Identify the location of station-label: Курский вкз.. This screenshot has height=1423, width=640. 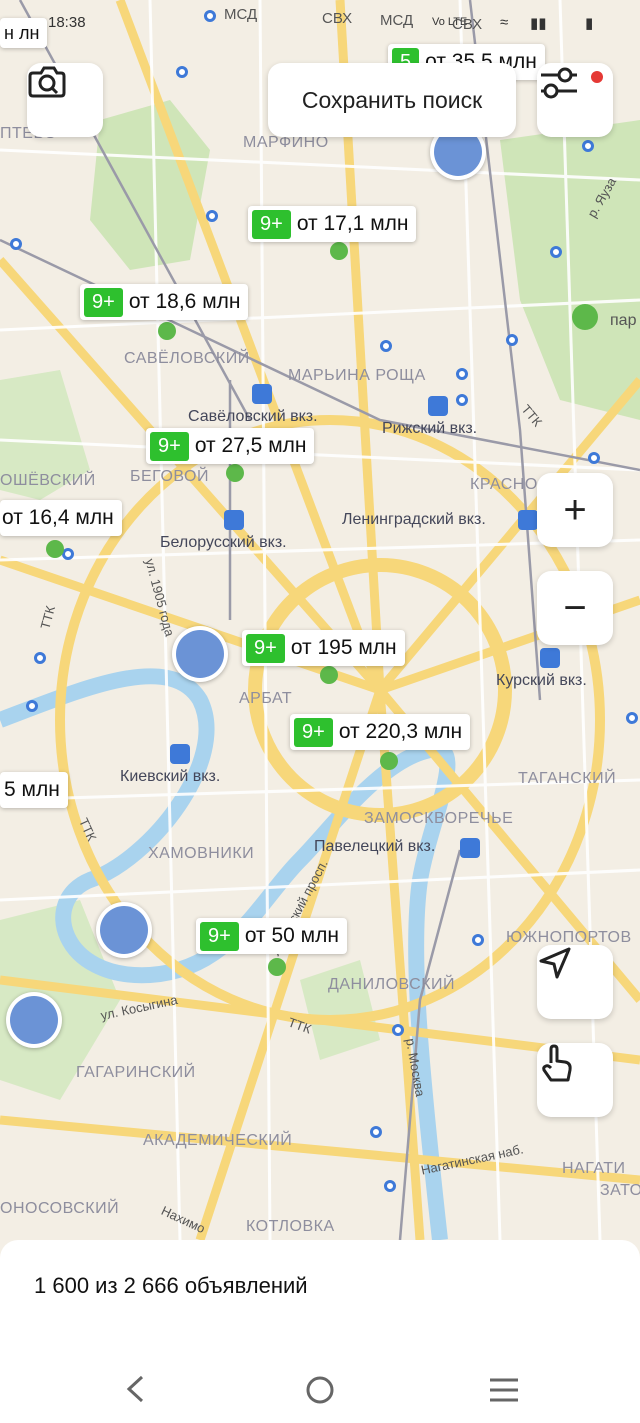
(541, 680).